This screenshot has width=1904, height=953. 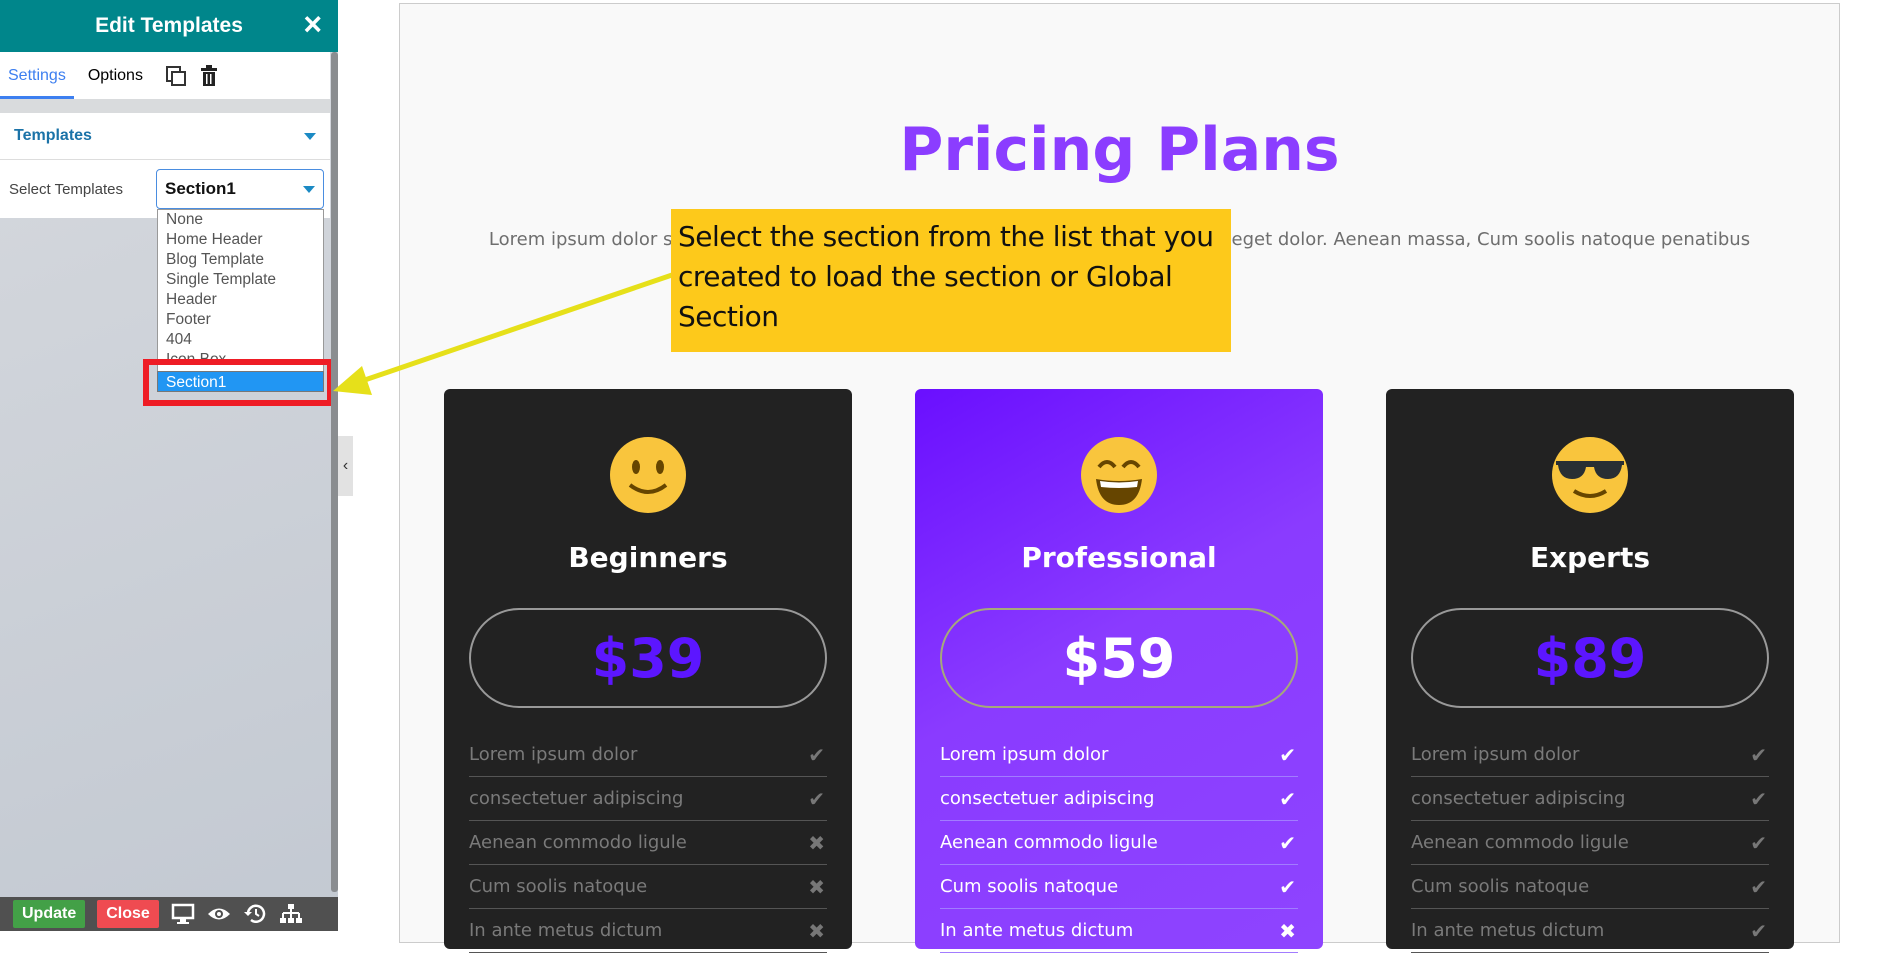 I want to click on option-footer: Footer, so click(x=240, y=320).